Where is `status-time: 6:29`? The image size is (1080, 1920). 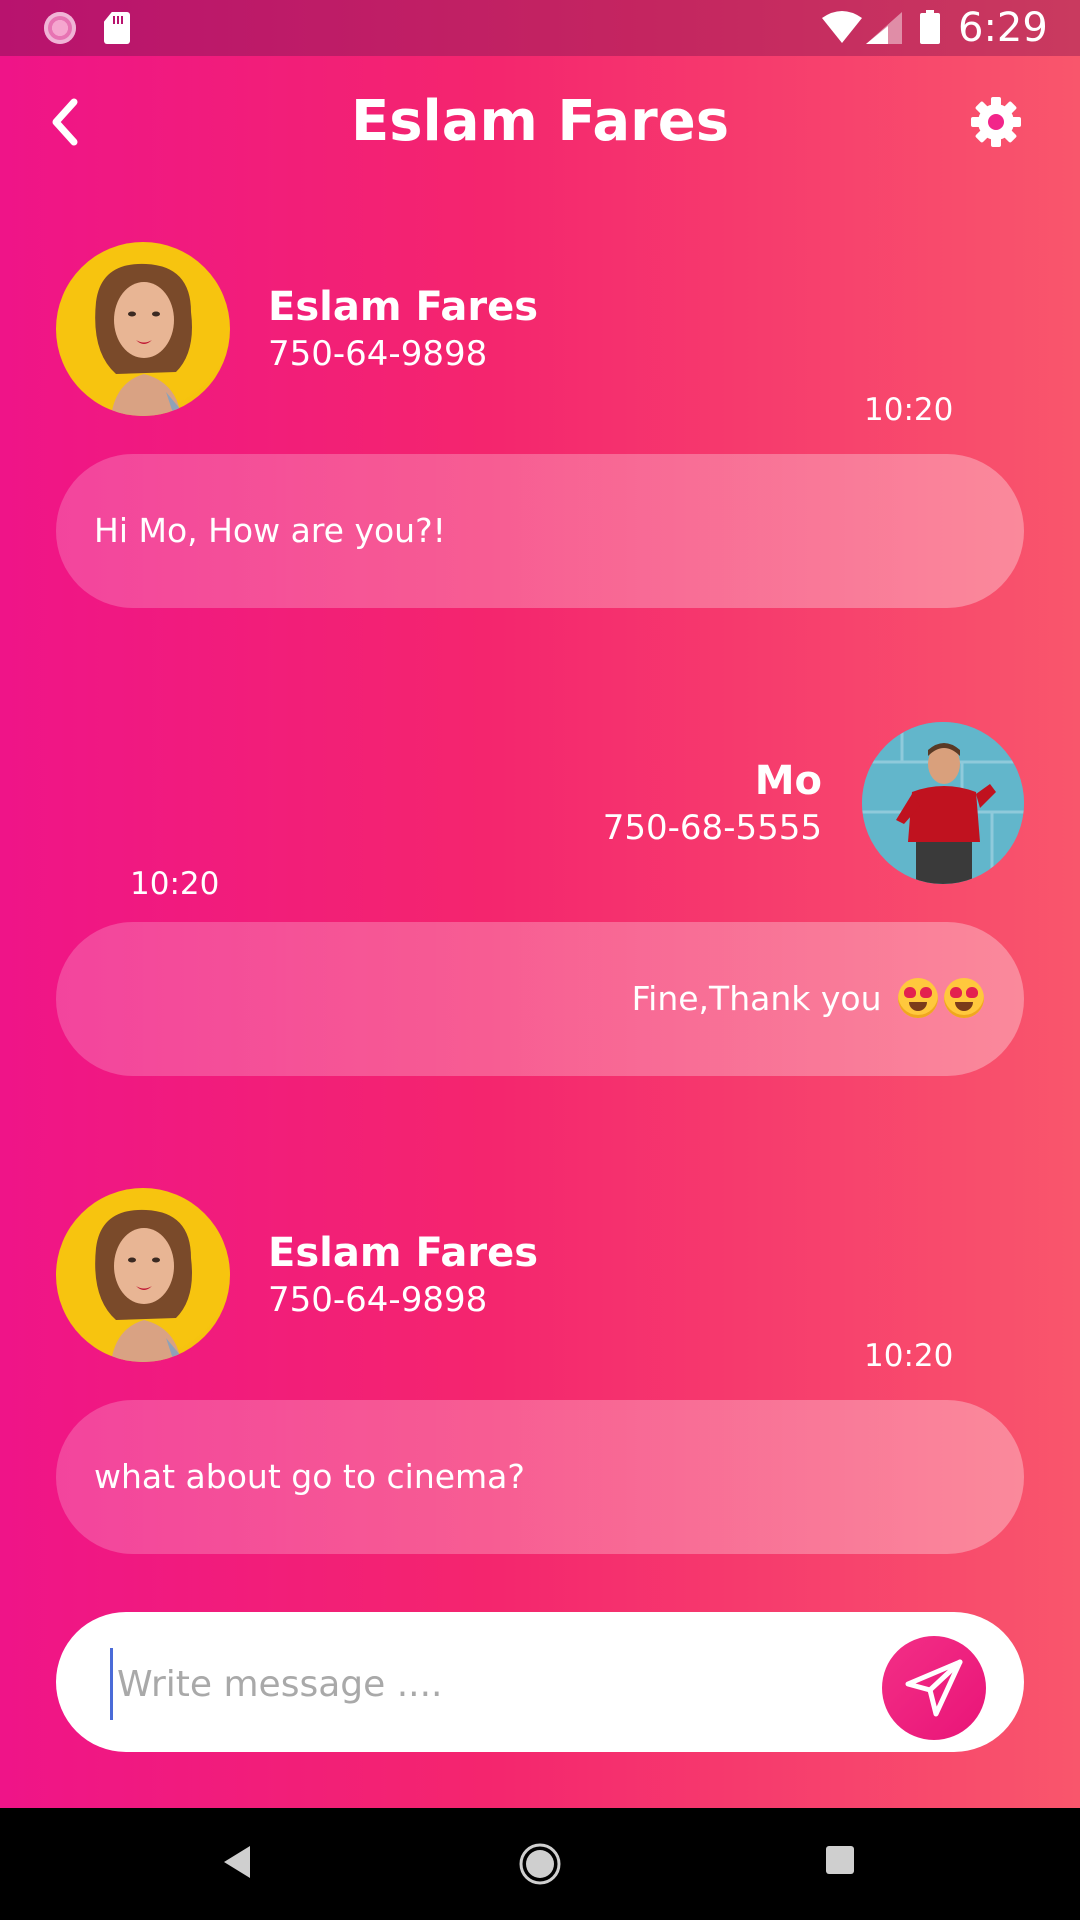
status-time: 6:29 is located at coordinates (1003, 28).